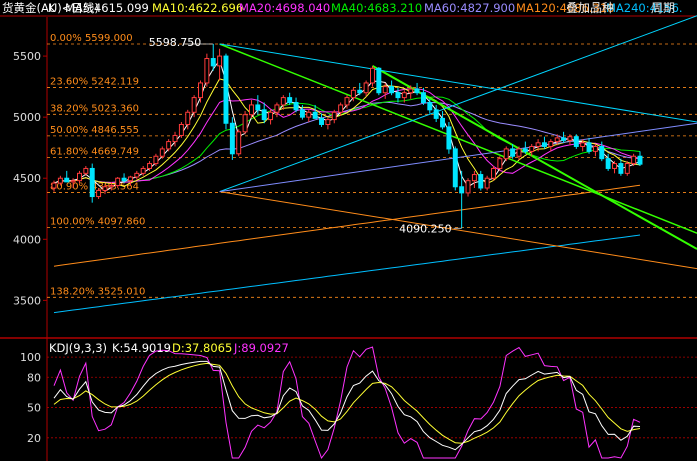 Image resolution: width=697 pixels, height=461 pixels. Describe the element at coordinates (261, 348) in the screenshot. I see `kdj-legend-j: J:89.0927` at that location.